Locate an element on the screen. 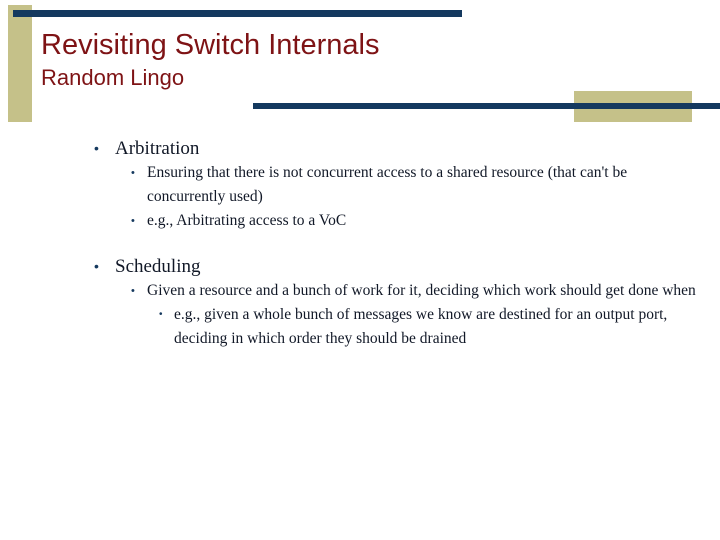 The height and width of the screenshot is (540, 720). title-block: Revisiting Switch Internals Random Lingo is located at coordinates (351, 59).